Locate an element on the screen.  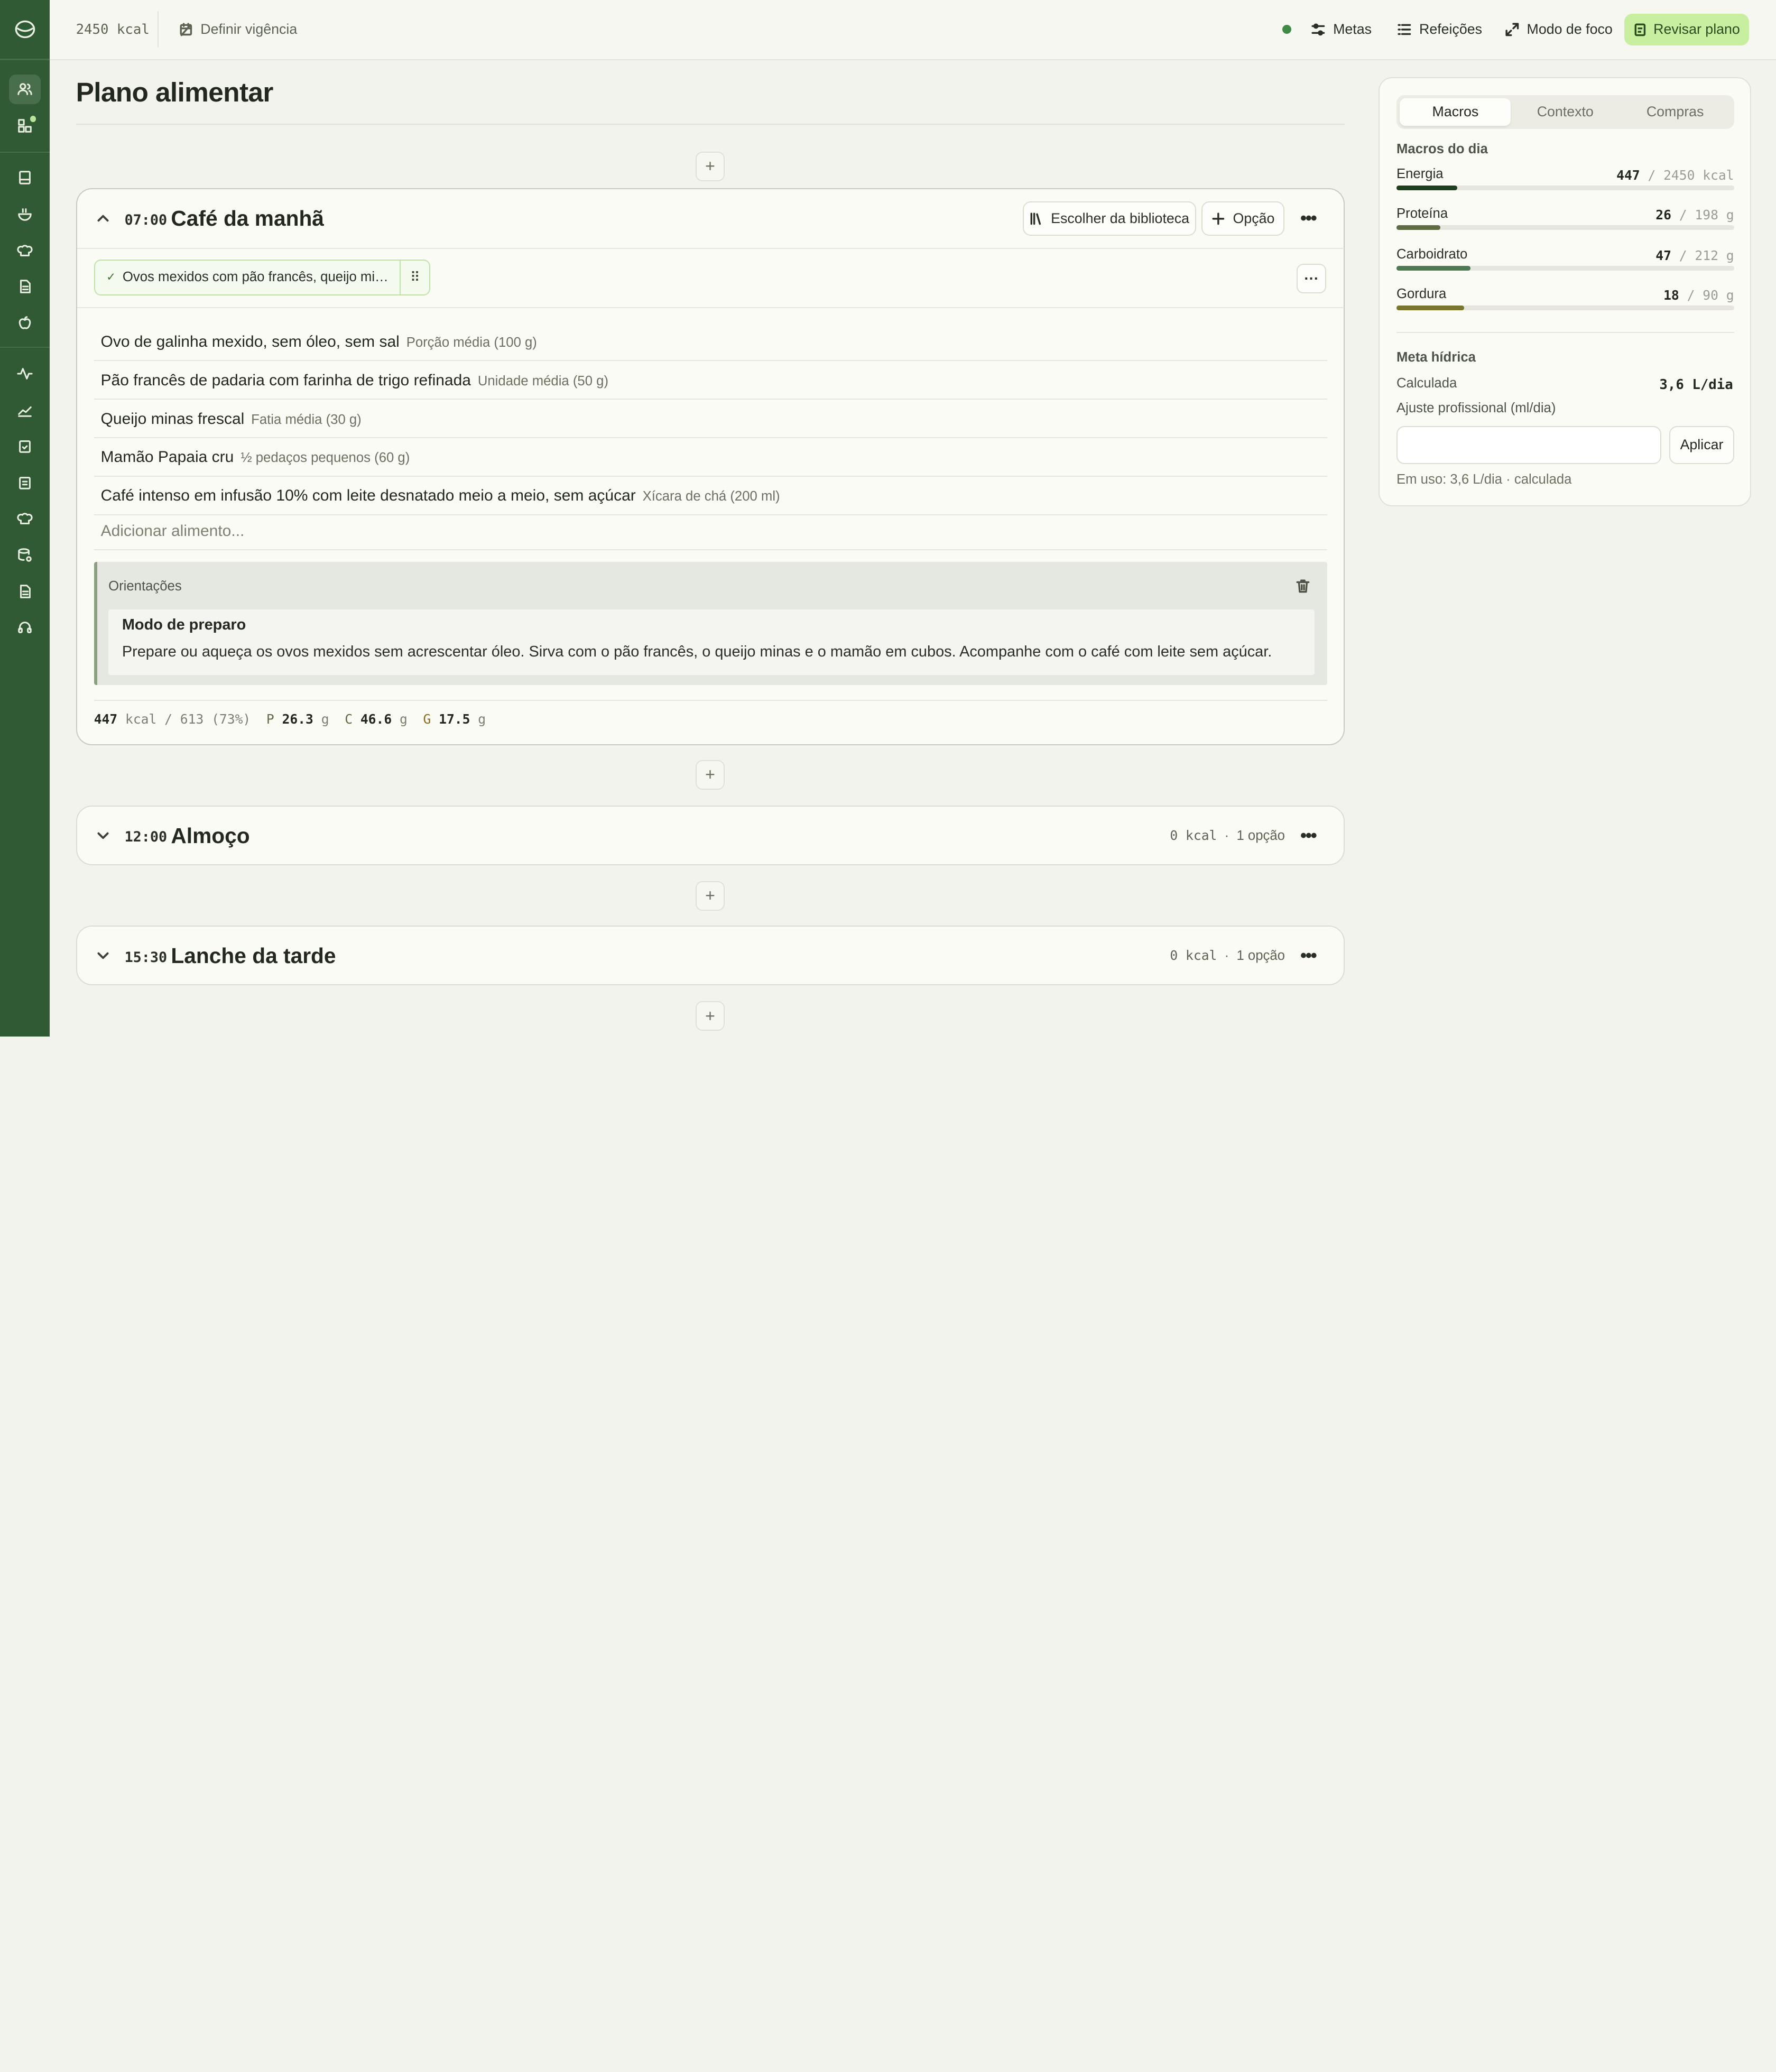
sidebar-item-reports is located at coordinates (25, 591).